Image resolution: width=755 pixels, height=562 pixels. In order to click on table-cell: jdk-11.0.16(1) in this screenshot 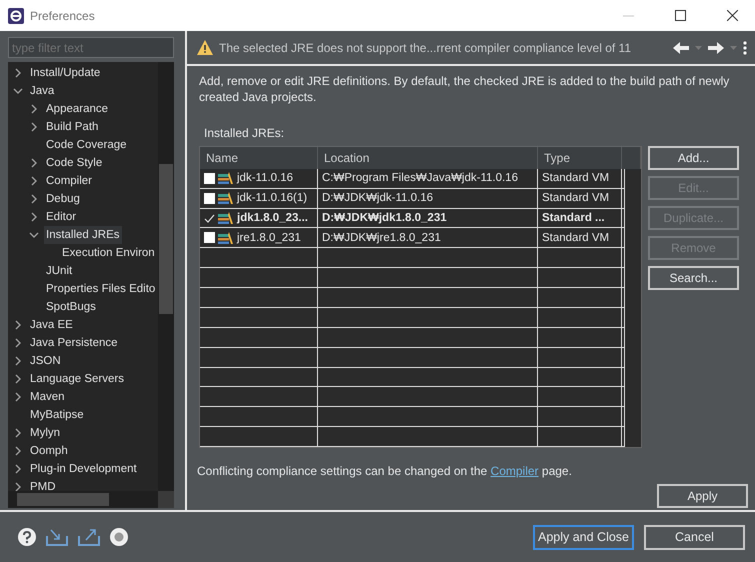, I will do `click(272, 198)`.